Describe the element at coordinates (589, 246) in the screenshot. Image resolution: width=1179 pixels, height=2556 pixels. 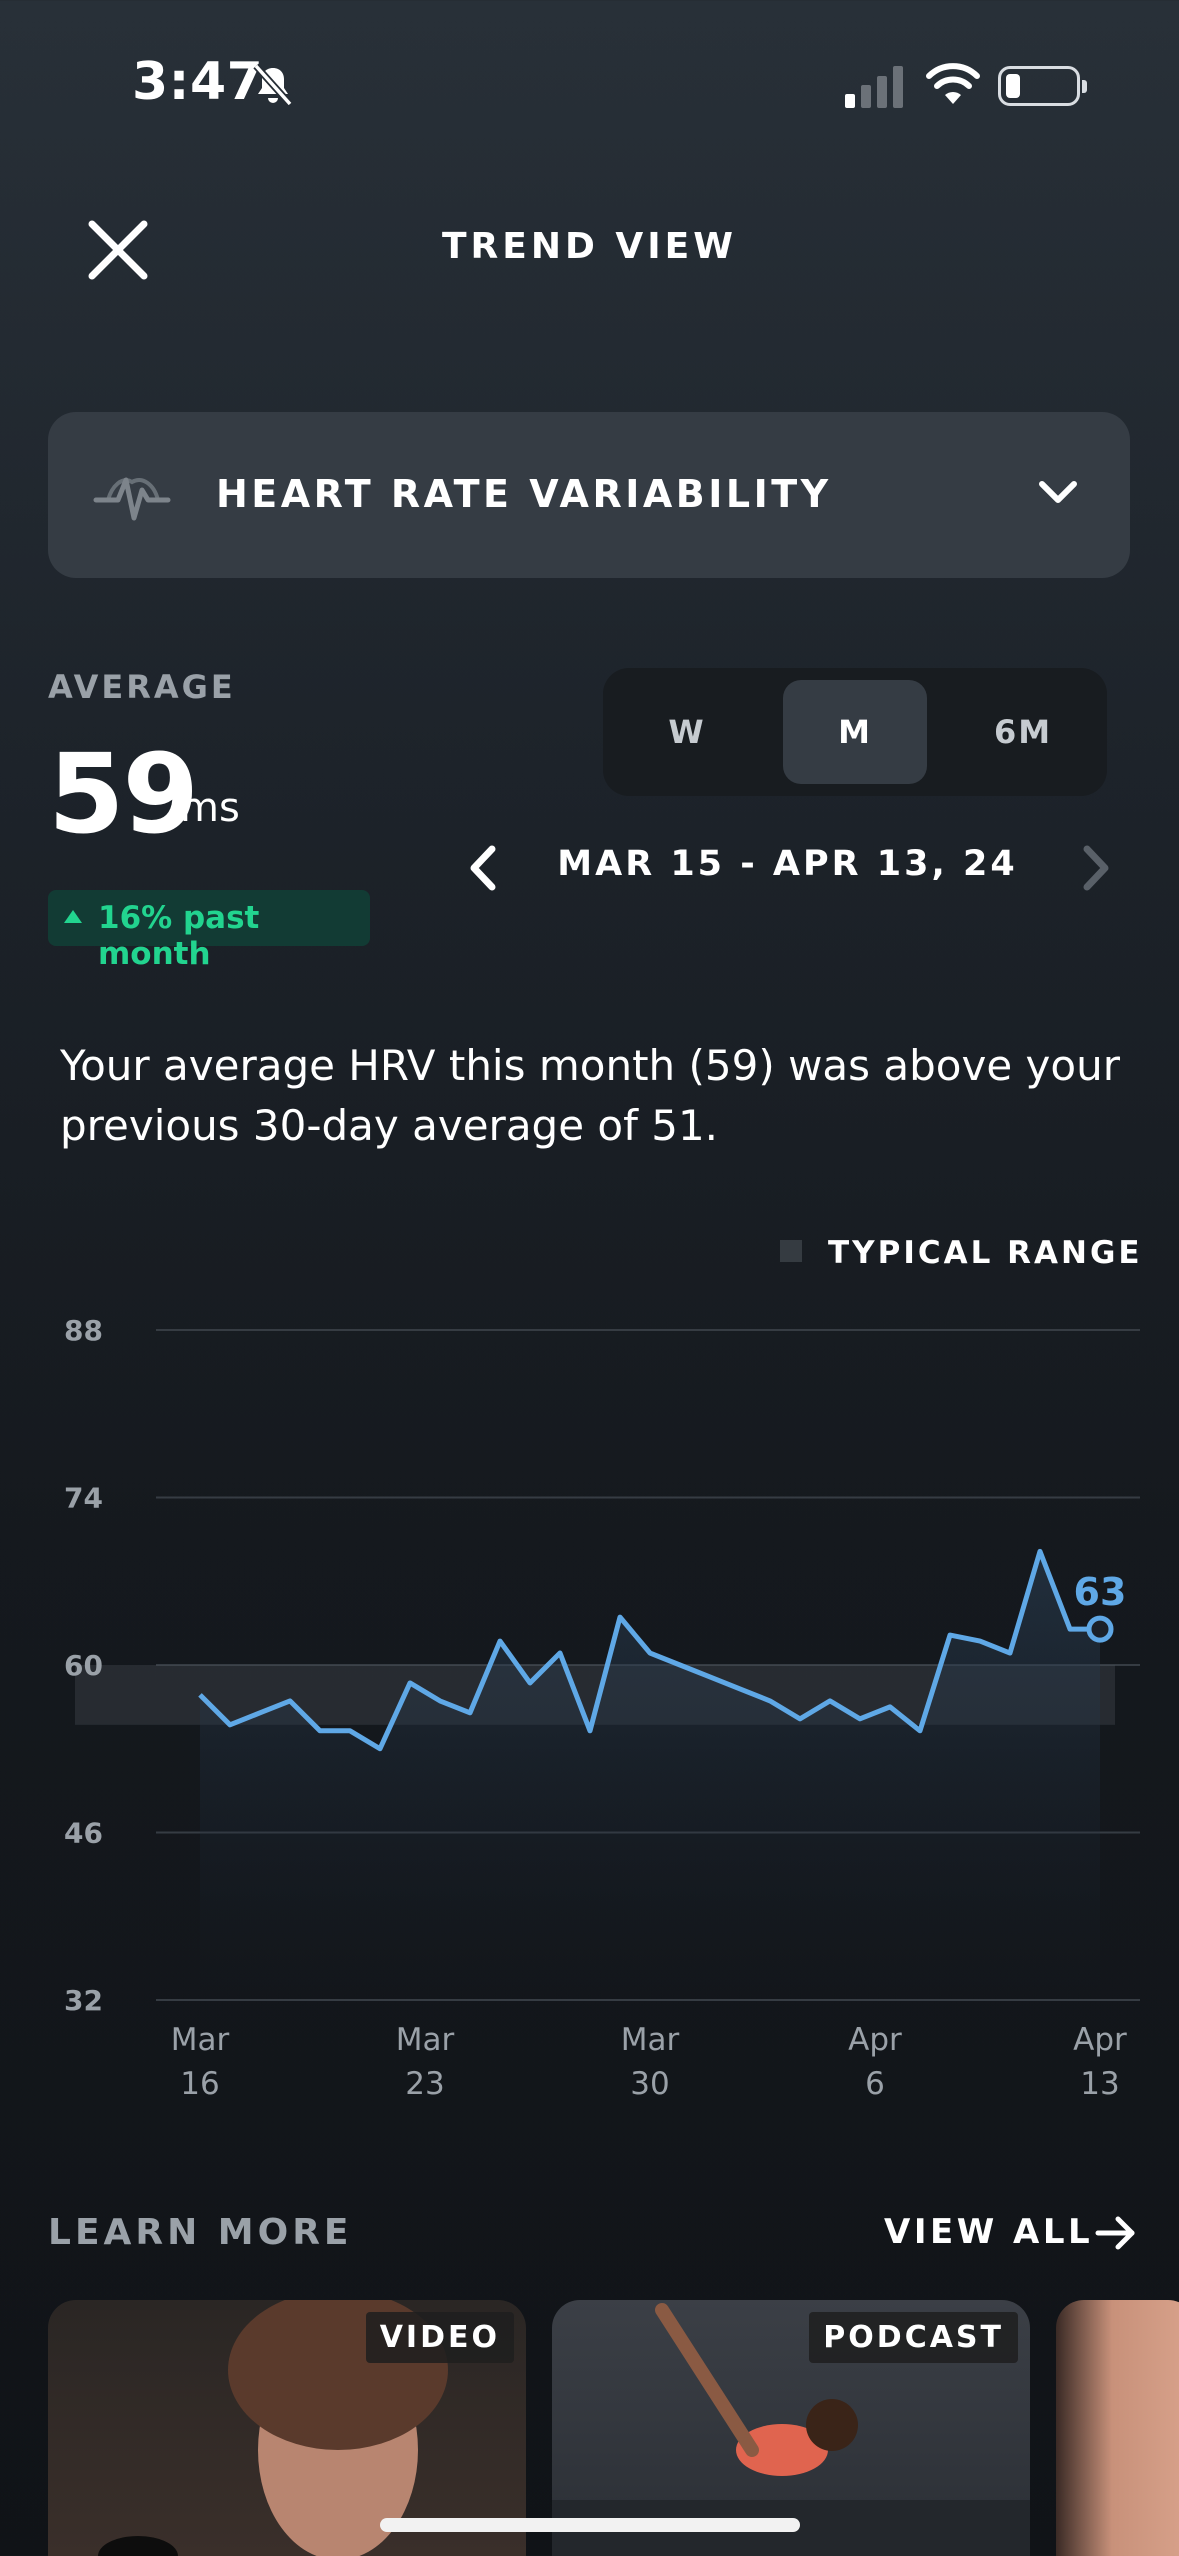
I see `page-title: TREND VIEW` at that location.